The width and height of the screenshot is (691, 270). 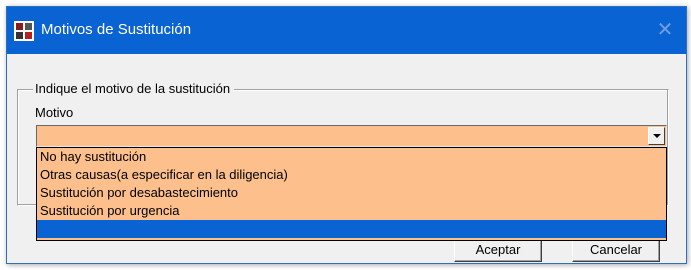 What do you see at coordinates (54, 112) in the screenshot?
I see `motivo-label: Motivo` at bounding box center [54, 112].